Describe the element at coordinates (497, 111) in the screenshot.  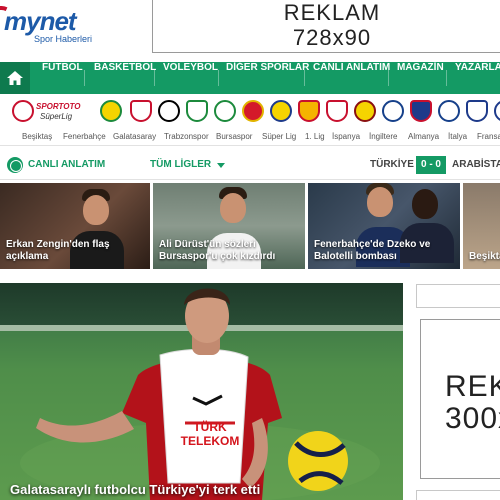
I see `konyaspor-crest-icon` at that location.